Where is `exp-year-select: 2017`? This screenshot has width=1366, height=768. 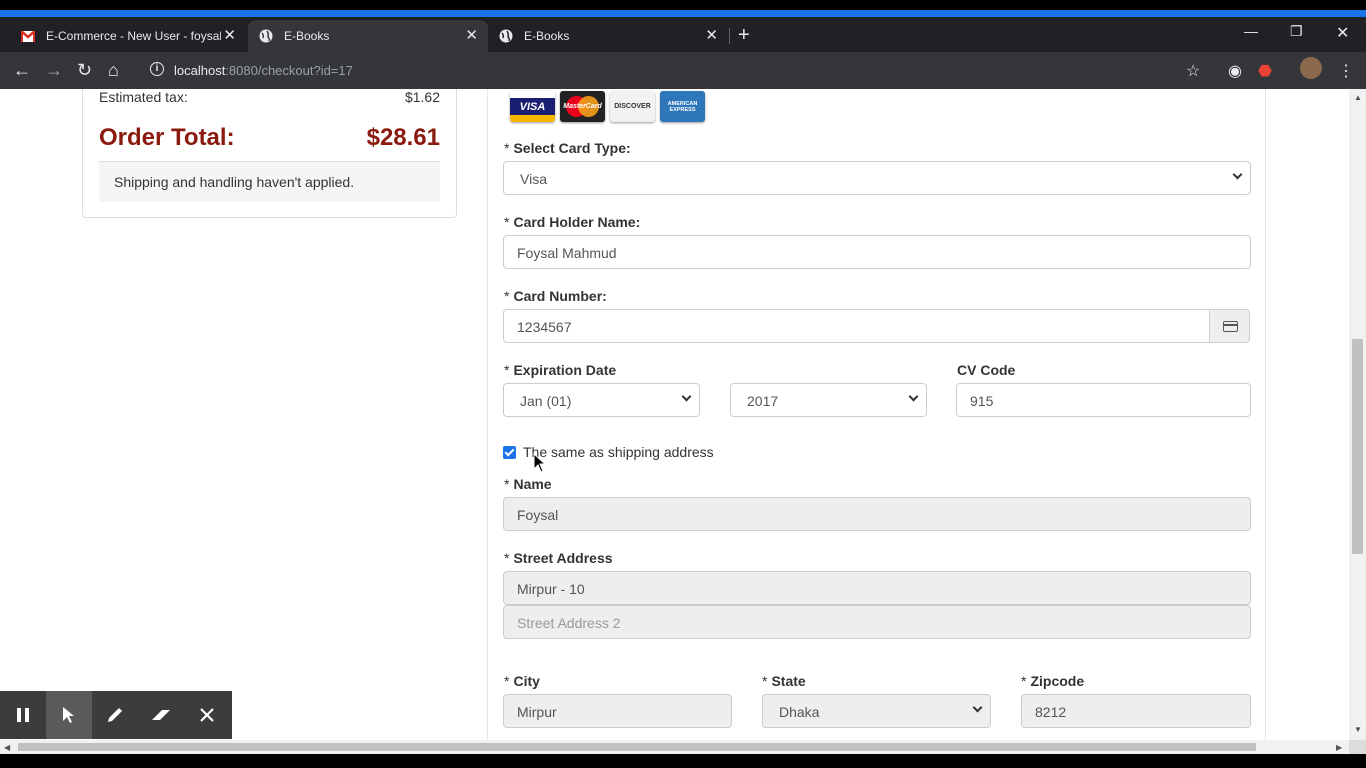 exp-year-select: 2017 is located at coordinates (828, 400).